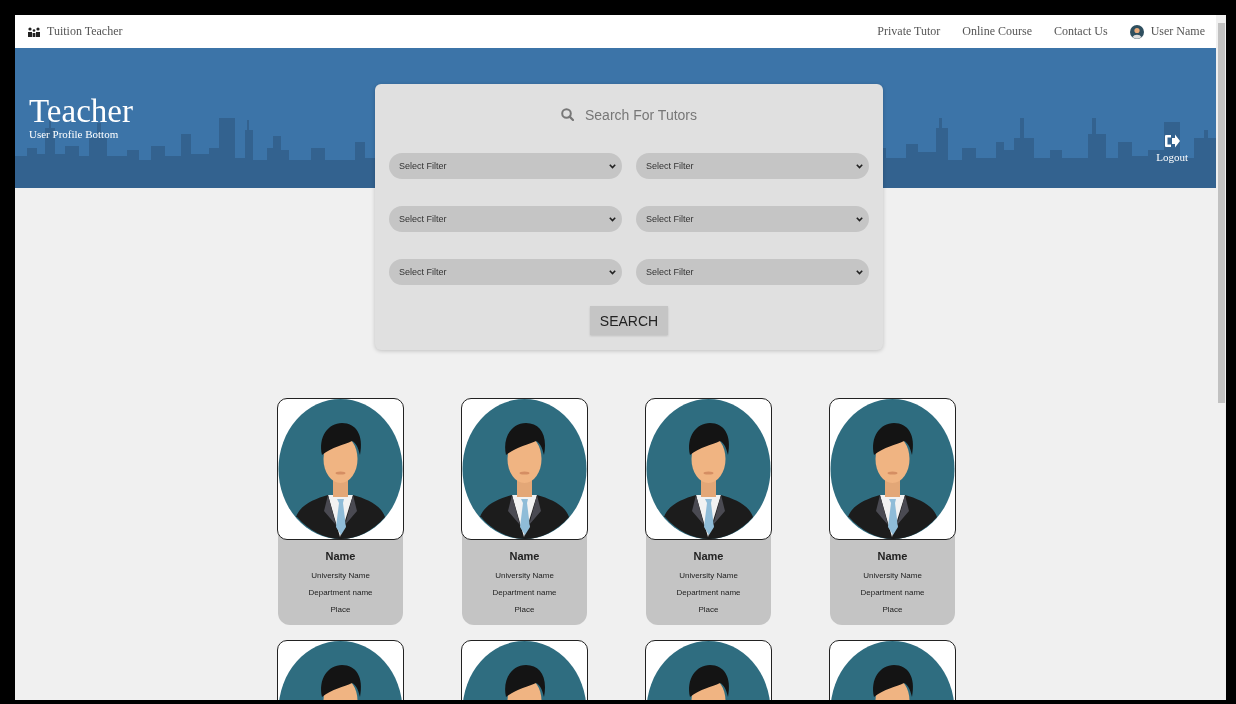 This screenshot has height=704, width=1236. What do you see at coordinates (74, 134) in the screenshot?
I see `banner-subtitle: User Profile Bottom` at bounding box center [74, 134].